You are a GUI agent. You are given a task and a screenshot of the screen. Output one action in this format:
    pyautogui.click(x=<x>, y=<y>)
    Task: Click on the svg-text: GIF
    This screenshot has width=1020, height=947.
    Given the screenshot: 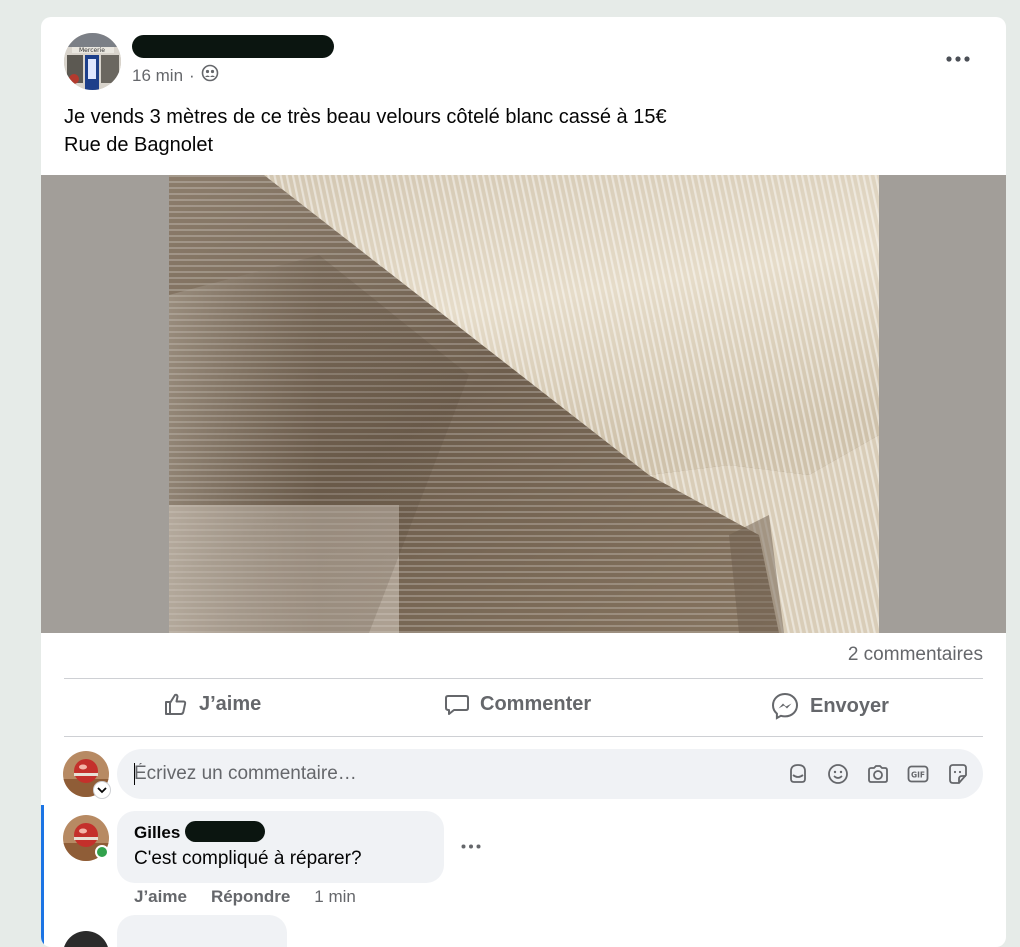 What is the action you would take?
    pyautogui.click(x=918, y=775)
    